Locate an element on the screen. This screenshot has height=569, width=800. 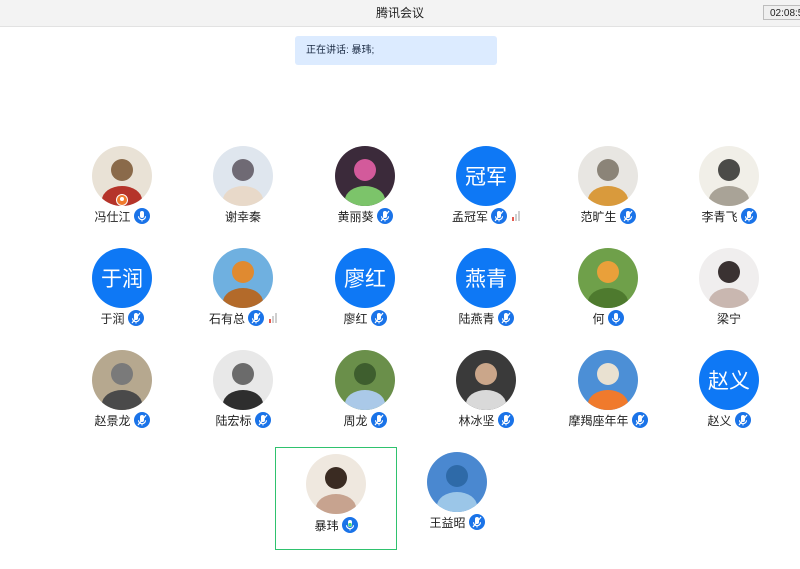
participant-tile: 李青飞 is located at coordinates (729, 194).